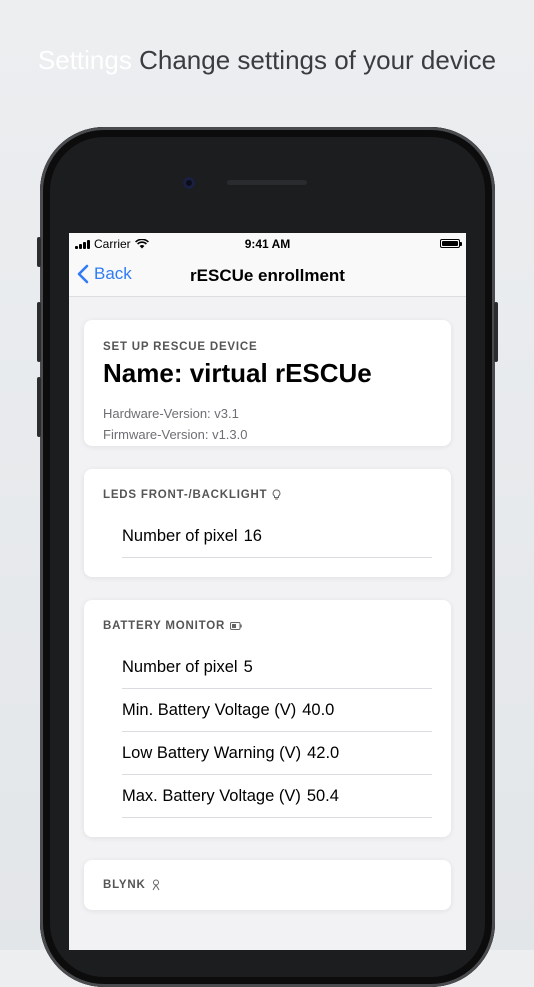 This screenshot has width=534, height=987. I want to click on firmware-version: Firmware-Version: v1.3.0, so click(175, 434).